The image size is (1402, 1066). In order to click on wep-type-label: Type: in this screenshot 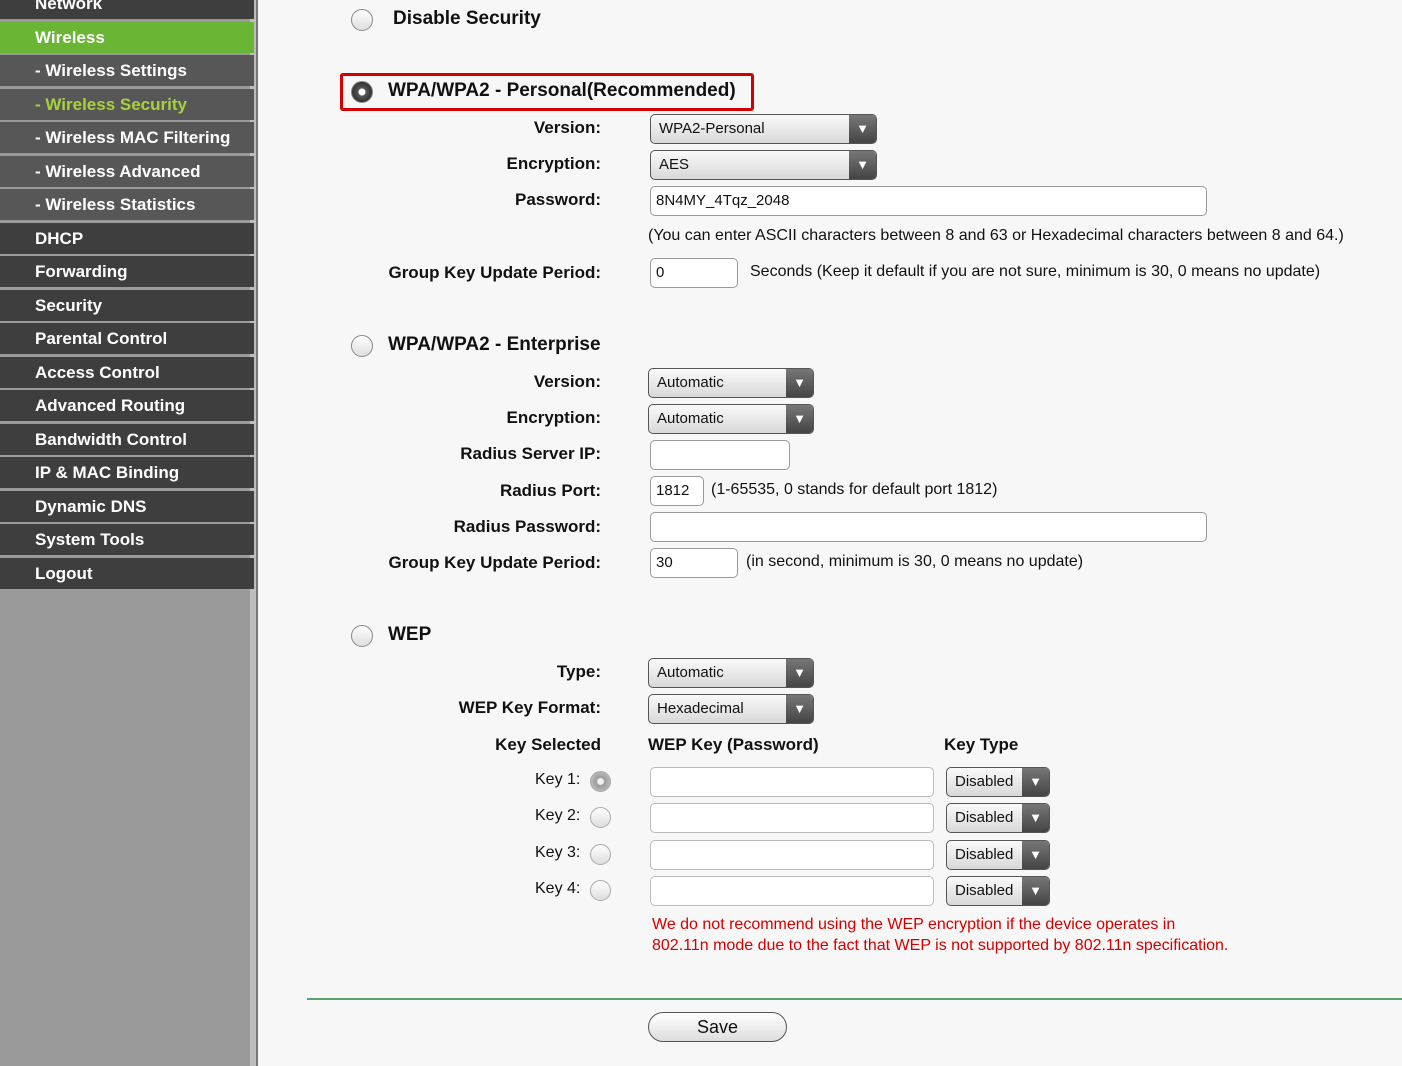, I will do `click(578, 671)`.